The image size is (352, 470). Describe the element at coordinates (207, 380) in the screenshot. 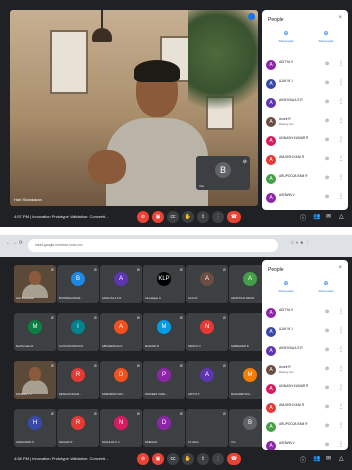

I see `participant-tile: ⊘ A ADITYA V` at that location.